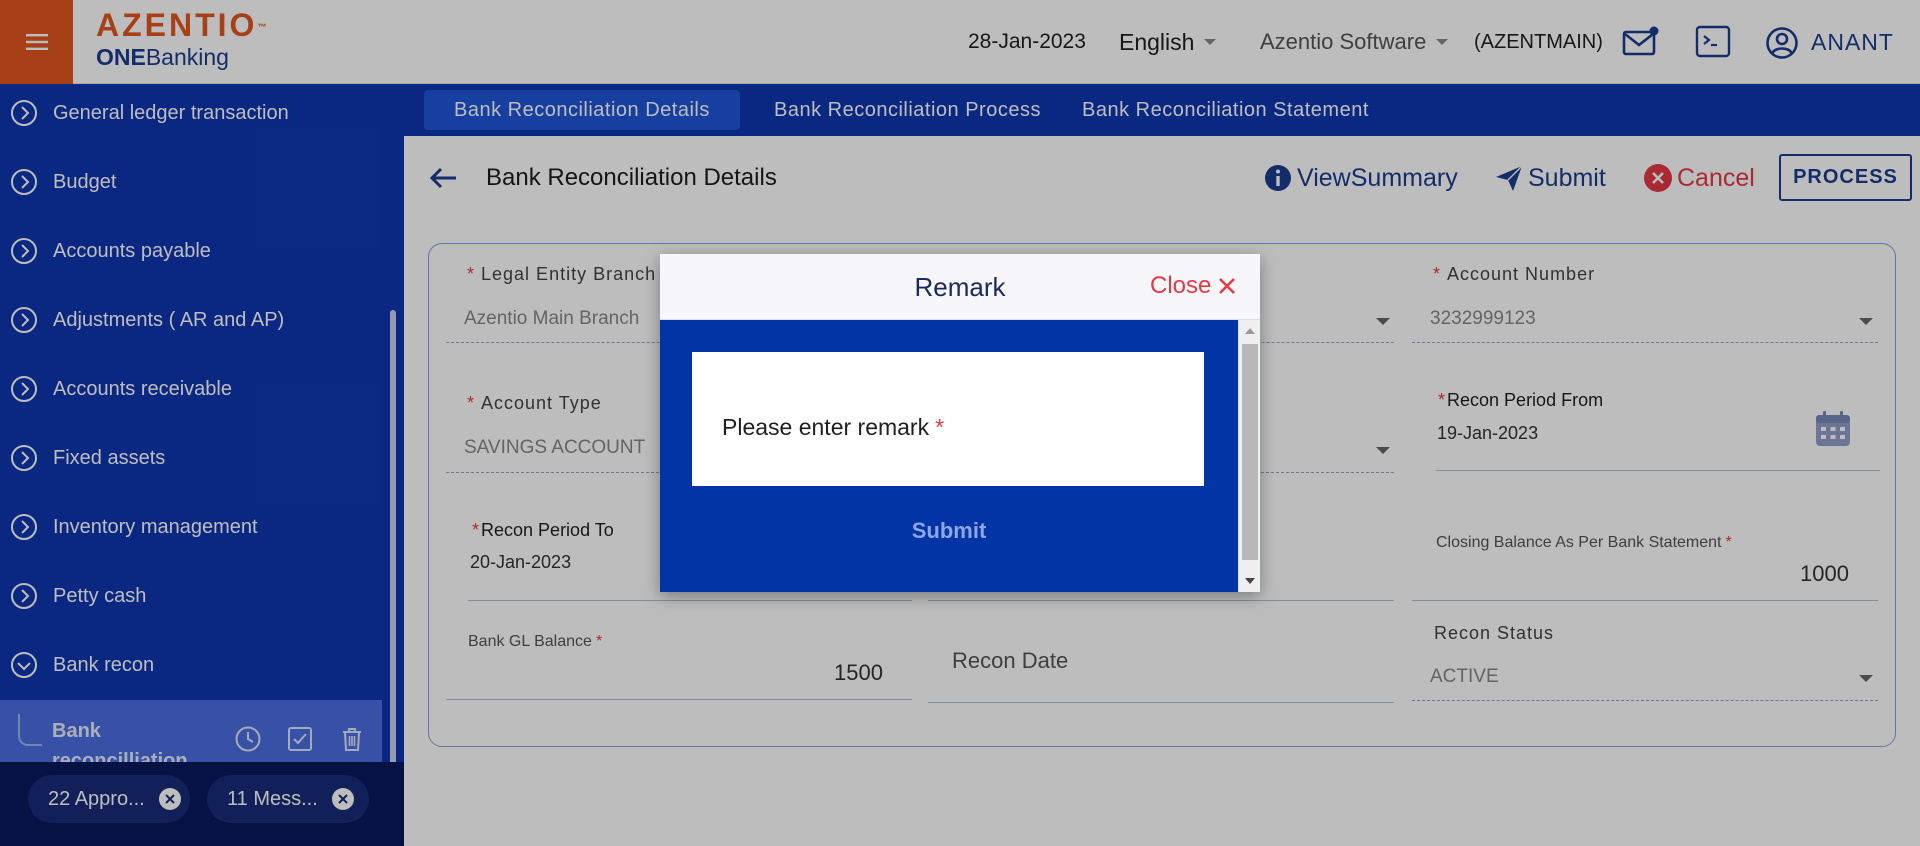 The width and height of the screenshot is (1920, 846). I want to click on close-icon, so click(1227, 286).